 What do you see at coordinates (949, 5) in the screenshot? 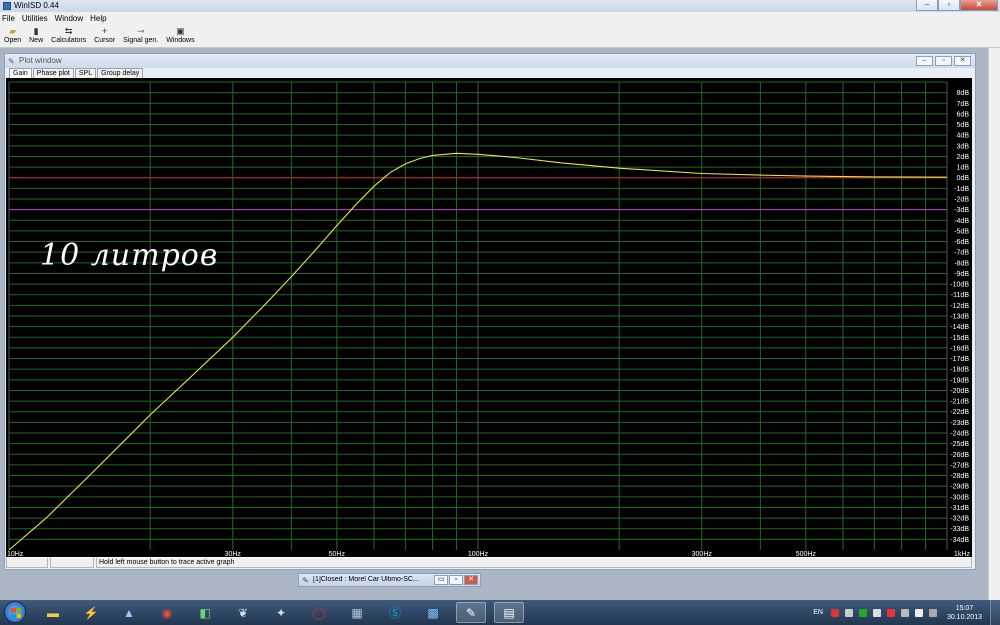
I see `maximize-button: ▫` at bounding box center [949, 5].